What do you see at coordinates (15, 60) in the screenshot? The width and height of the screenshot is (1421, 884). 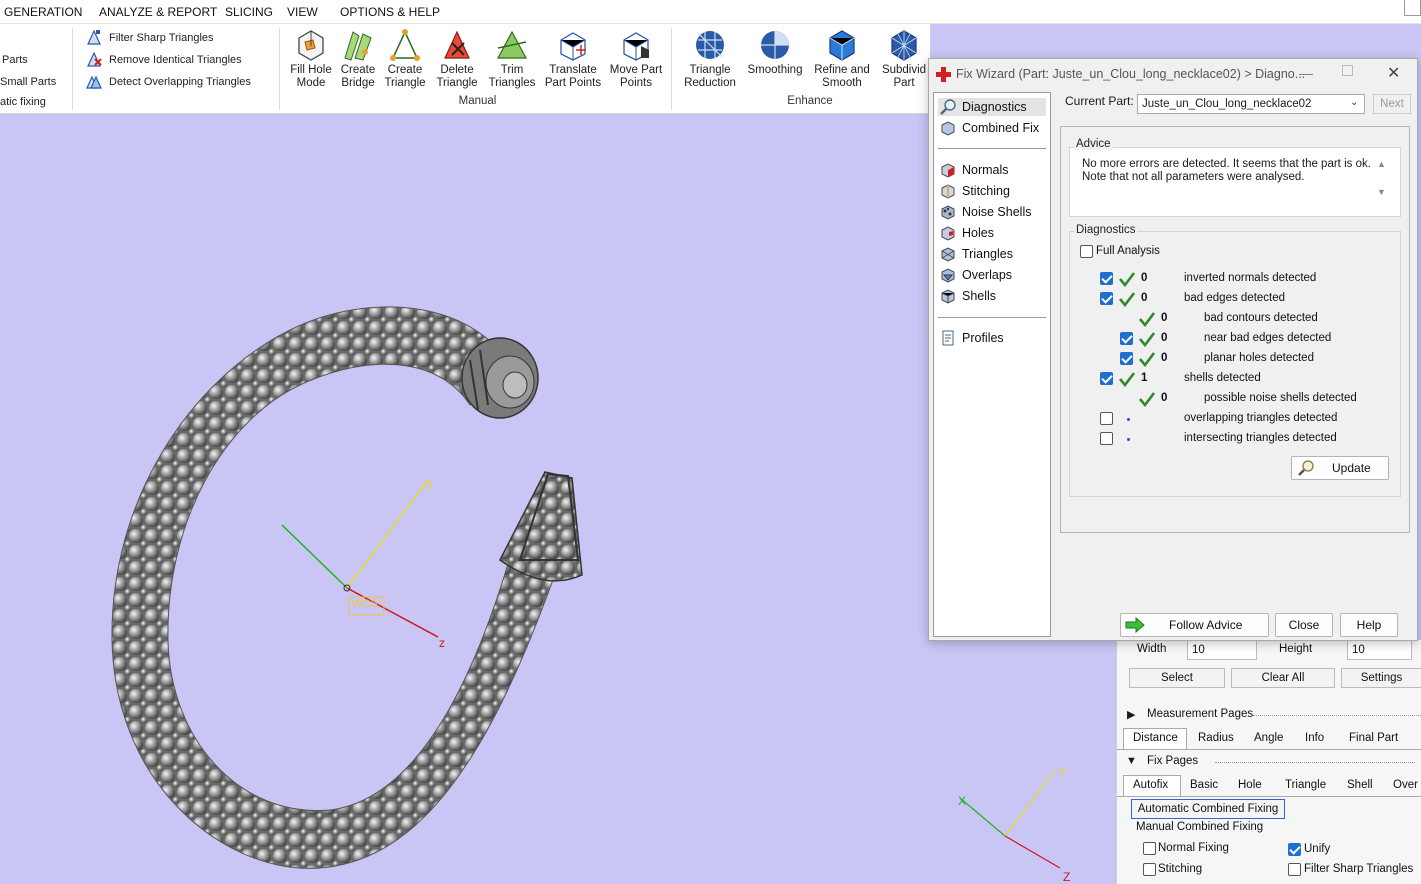 I see `ribbon-parts-label: Parts` at bounding box center [15, 60].